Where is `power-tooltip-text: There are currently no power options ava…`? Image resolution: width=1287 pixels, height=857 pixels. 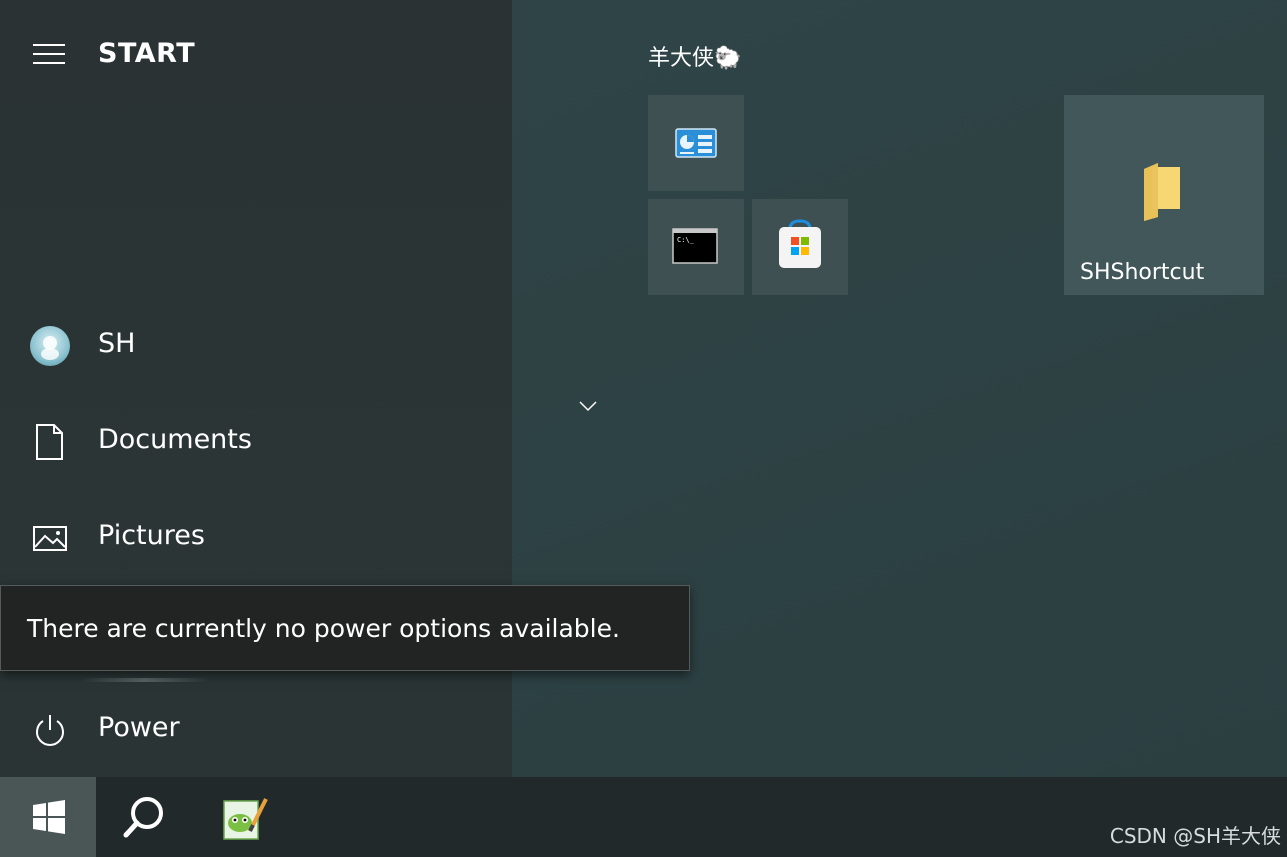 power-tooltip-text: There are currently no power options ava… is located at coordinates (323, 628).